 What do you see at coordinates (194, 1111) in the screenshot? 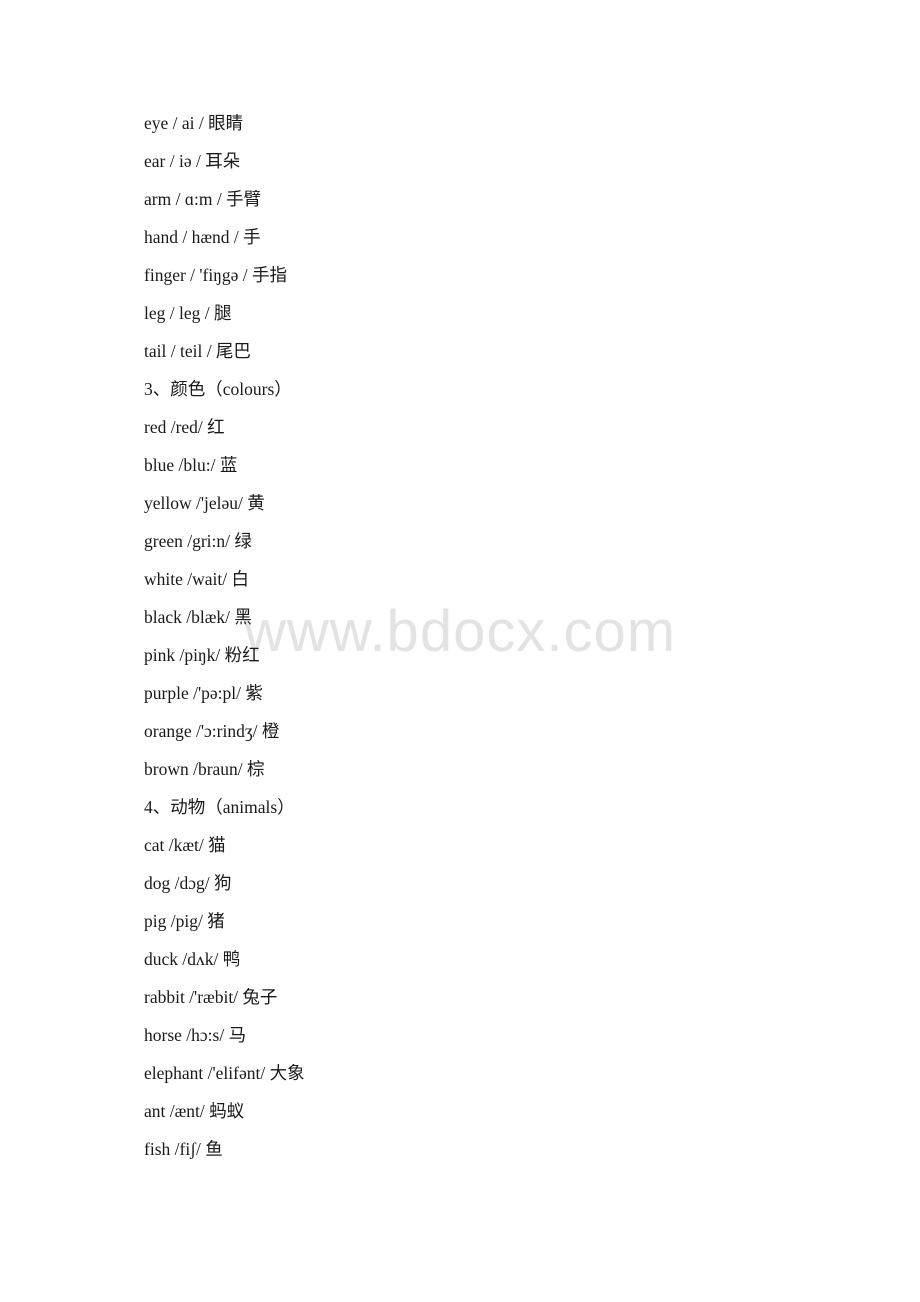
I see `vocabulary-entry: ant /ænt/ 蚂蚁` at bounding box center [194, 1111].